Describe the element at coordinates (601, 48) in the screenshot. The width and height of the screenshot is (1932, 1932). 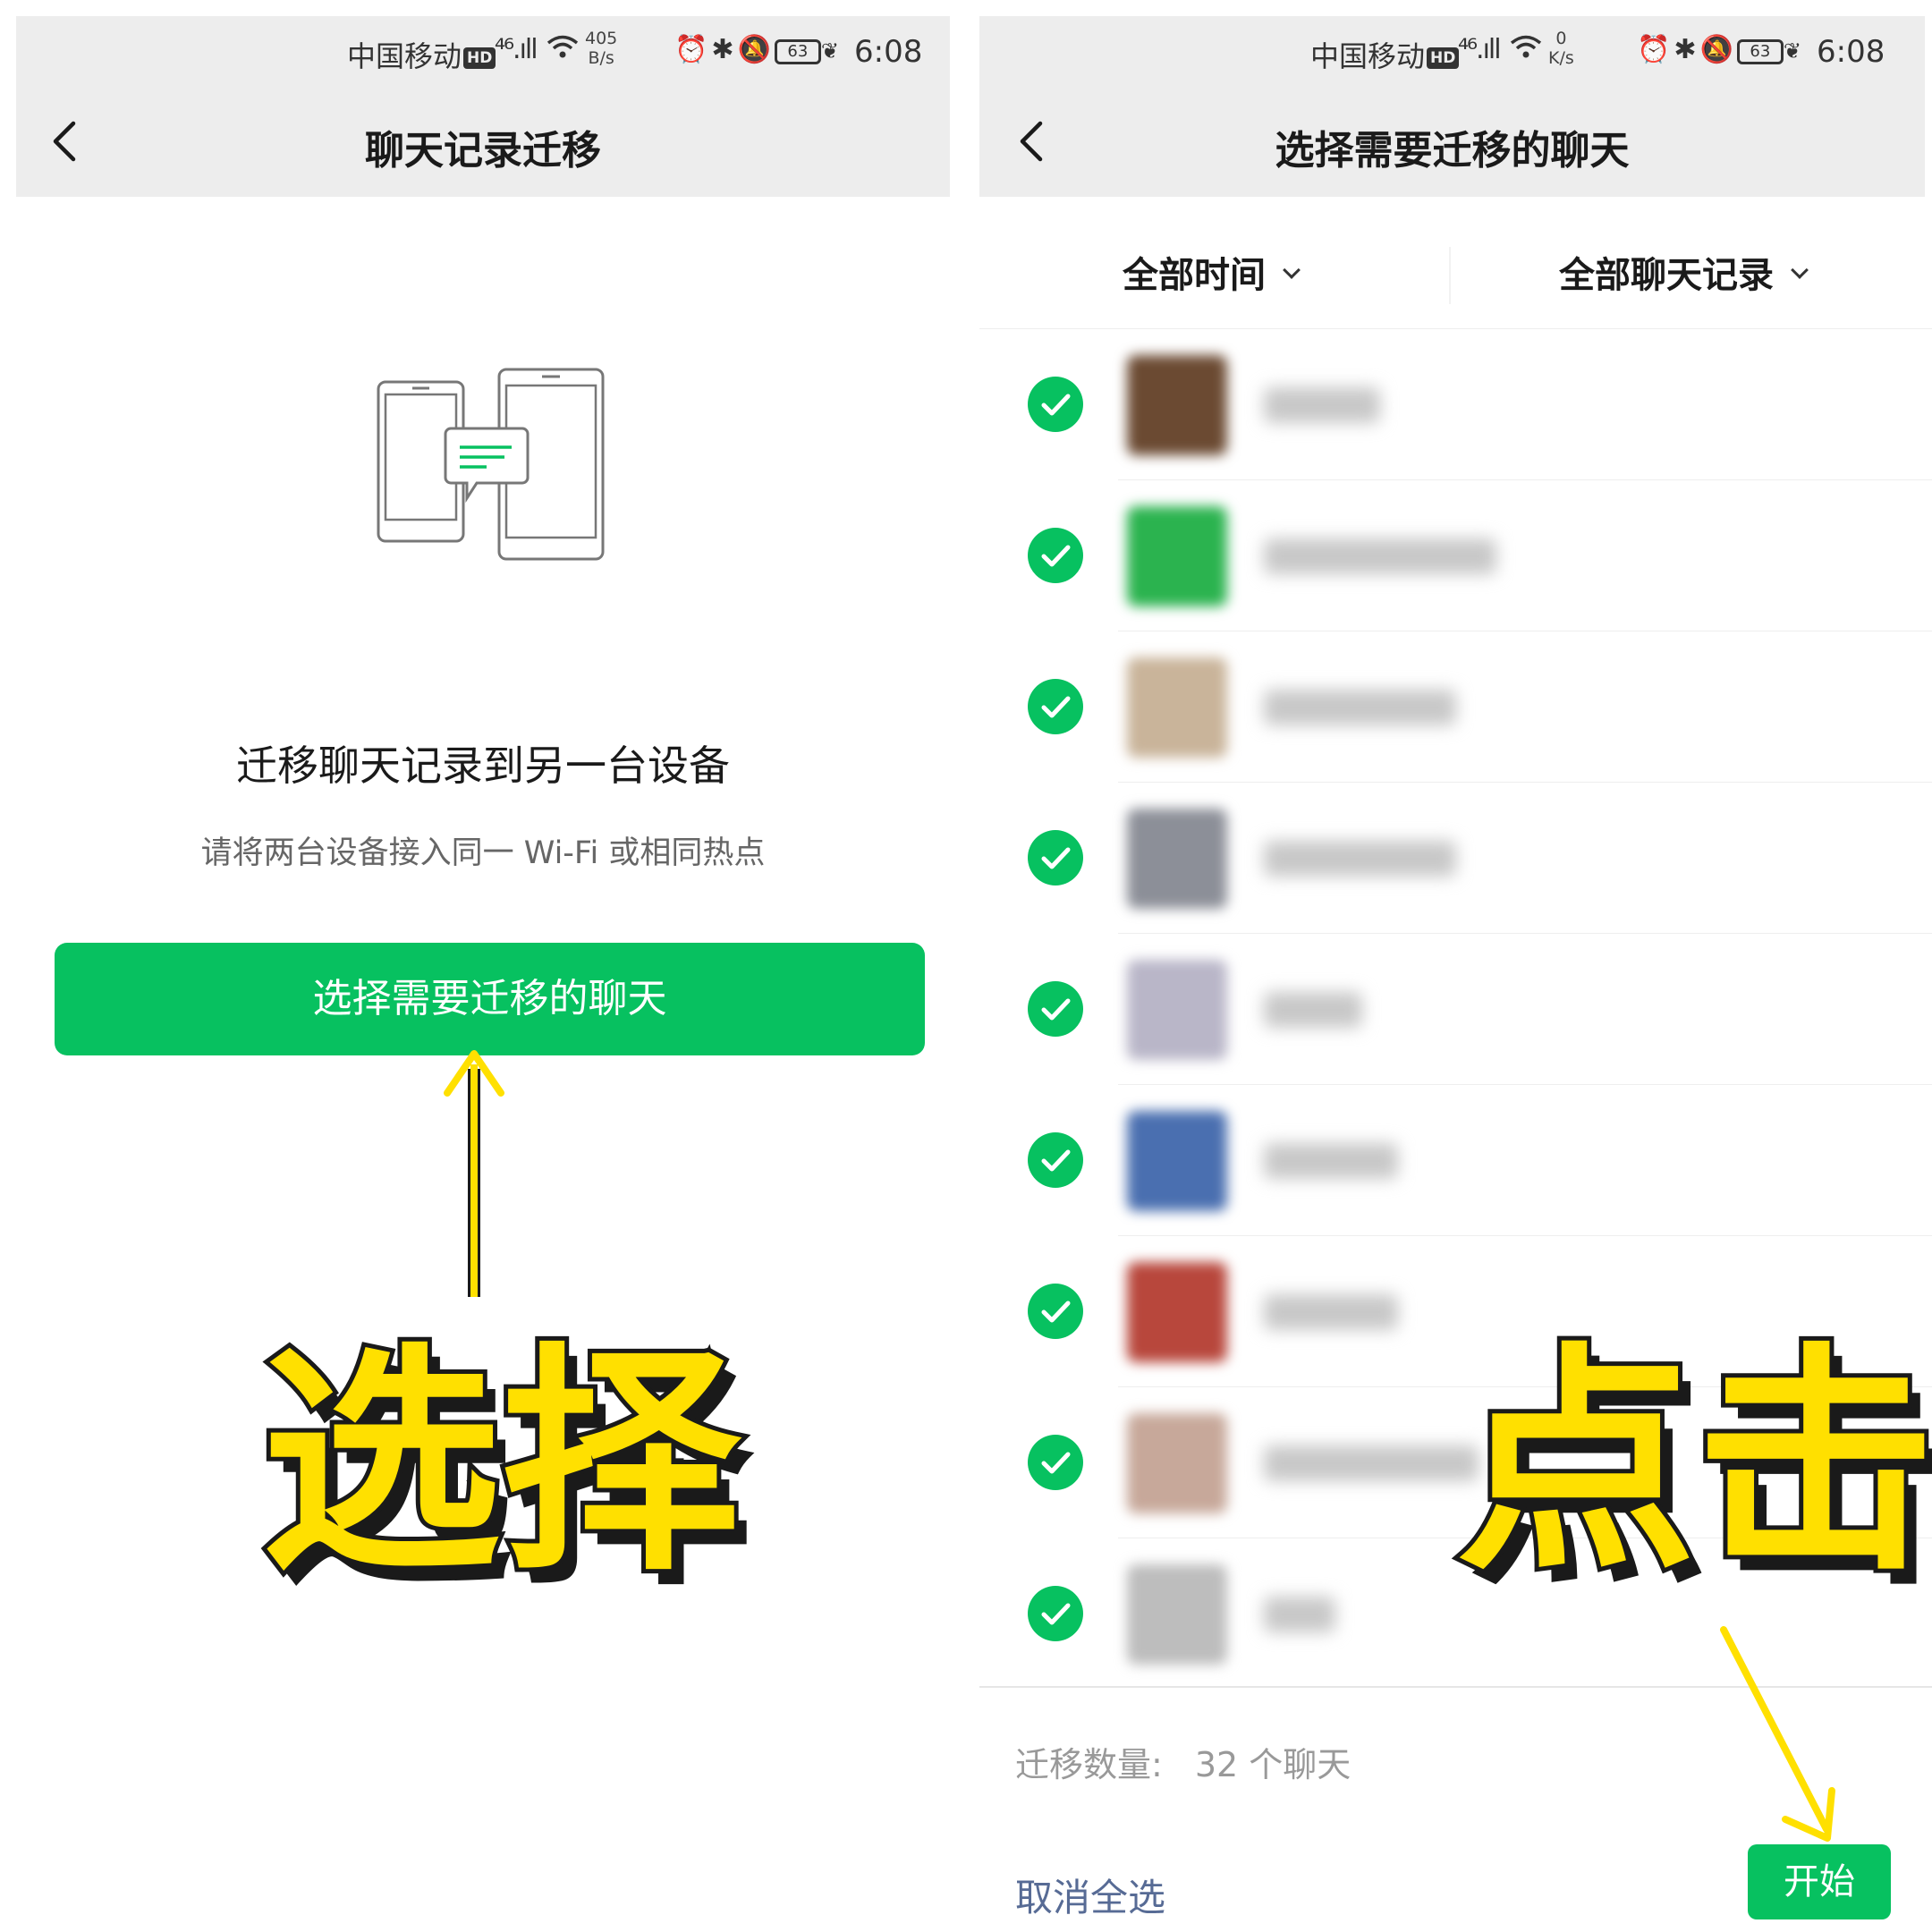
I see `net-rate: 405 B/s` at that location.